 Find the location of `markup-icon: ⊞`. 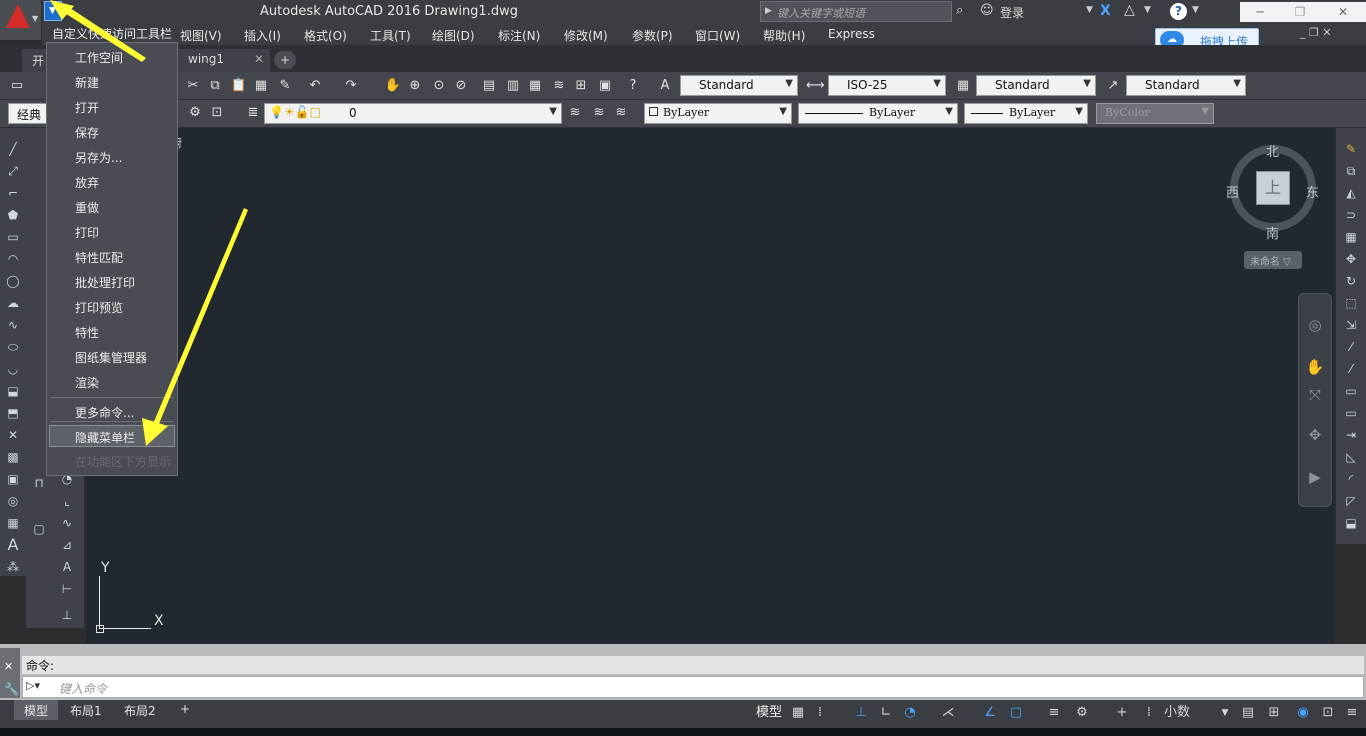

markup-icon: ⊞ is located at coordinates (581, 86).